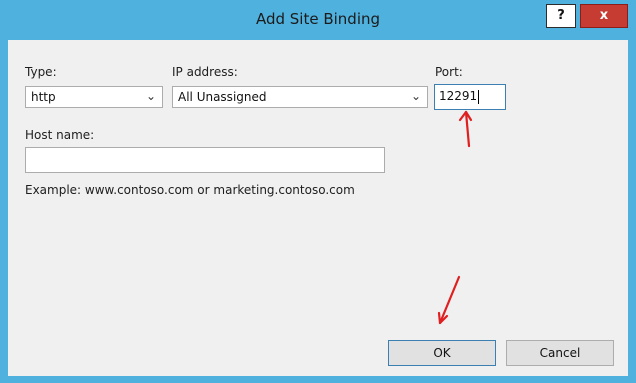 This screenshot has height=383, width=636. Describe the element at coordinates (449, 72) in the screenshot. I see `port-label: Port:` at that location.